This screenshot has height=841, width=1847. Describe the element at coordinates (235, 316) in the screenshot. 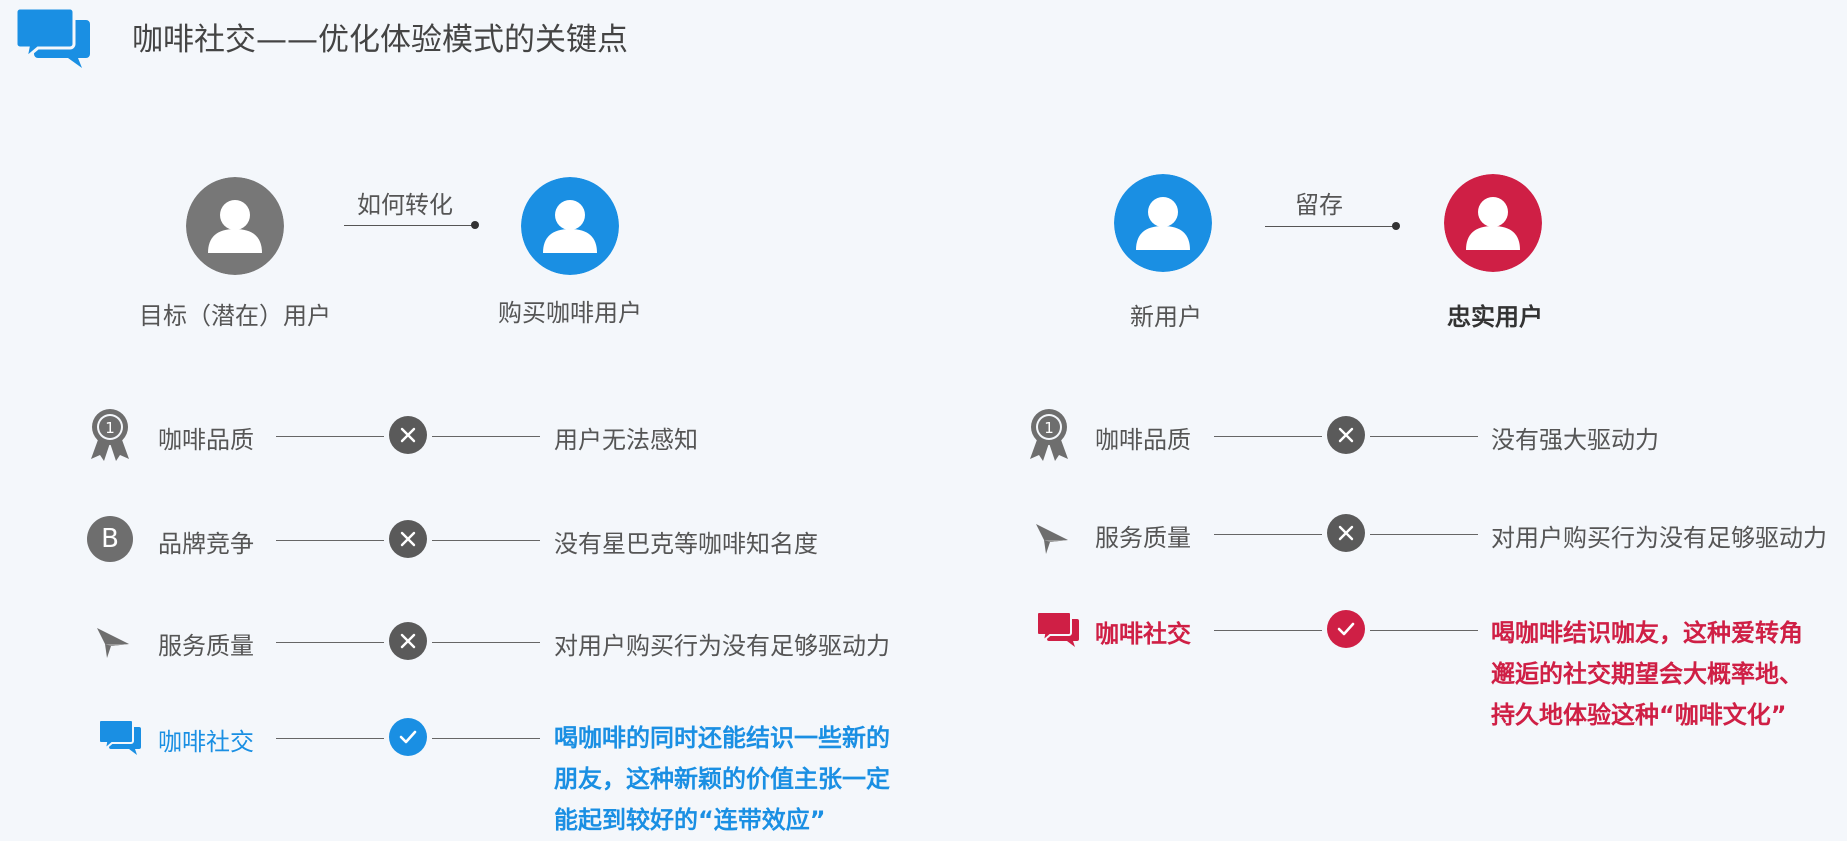

I see `target-user-label: 目标（潜在）用户` at that location.